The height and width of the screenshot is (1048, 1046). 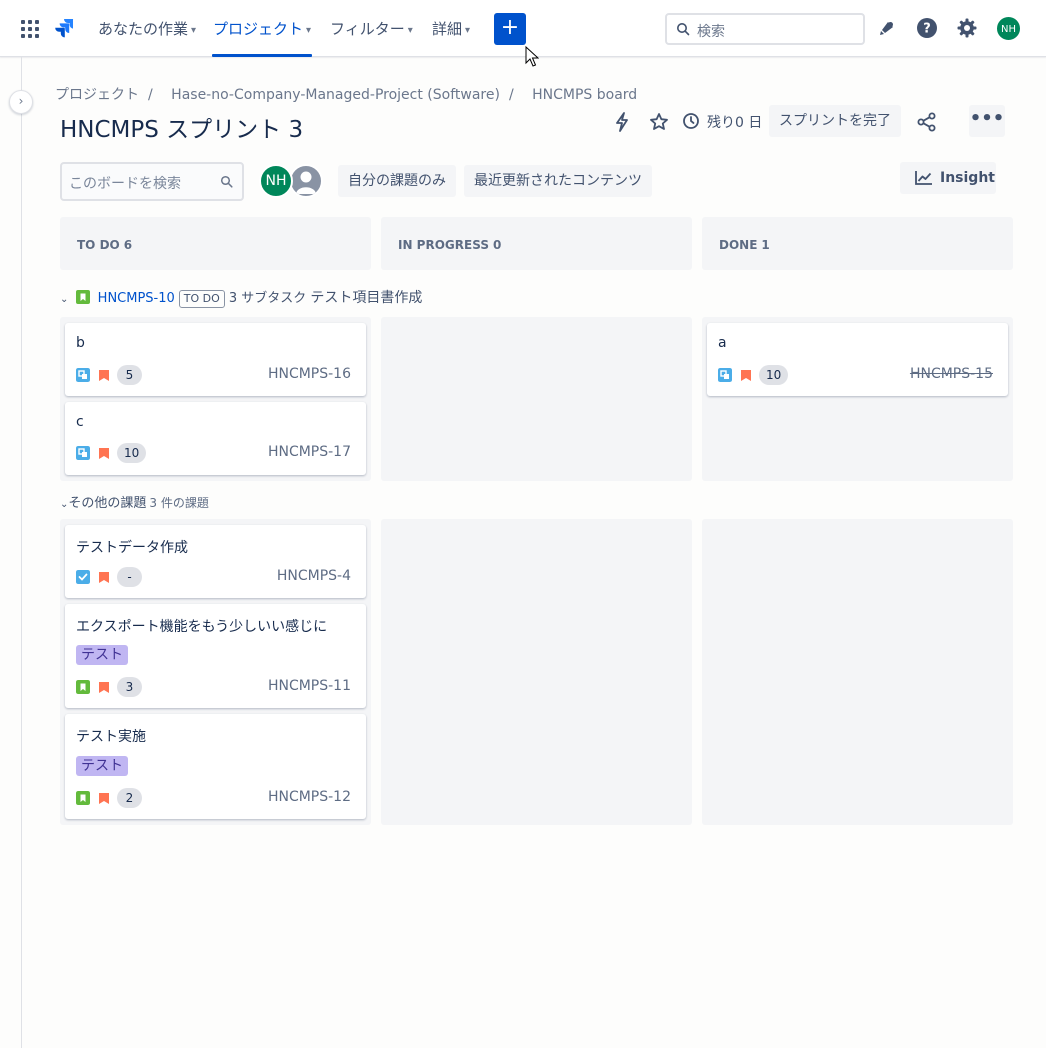 What do you see at coordinates (97, 95) in the screenshot?
I see `breadcrumb-projects: プロジェクト` at bounding box center [97, 95].